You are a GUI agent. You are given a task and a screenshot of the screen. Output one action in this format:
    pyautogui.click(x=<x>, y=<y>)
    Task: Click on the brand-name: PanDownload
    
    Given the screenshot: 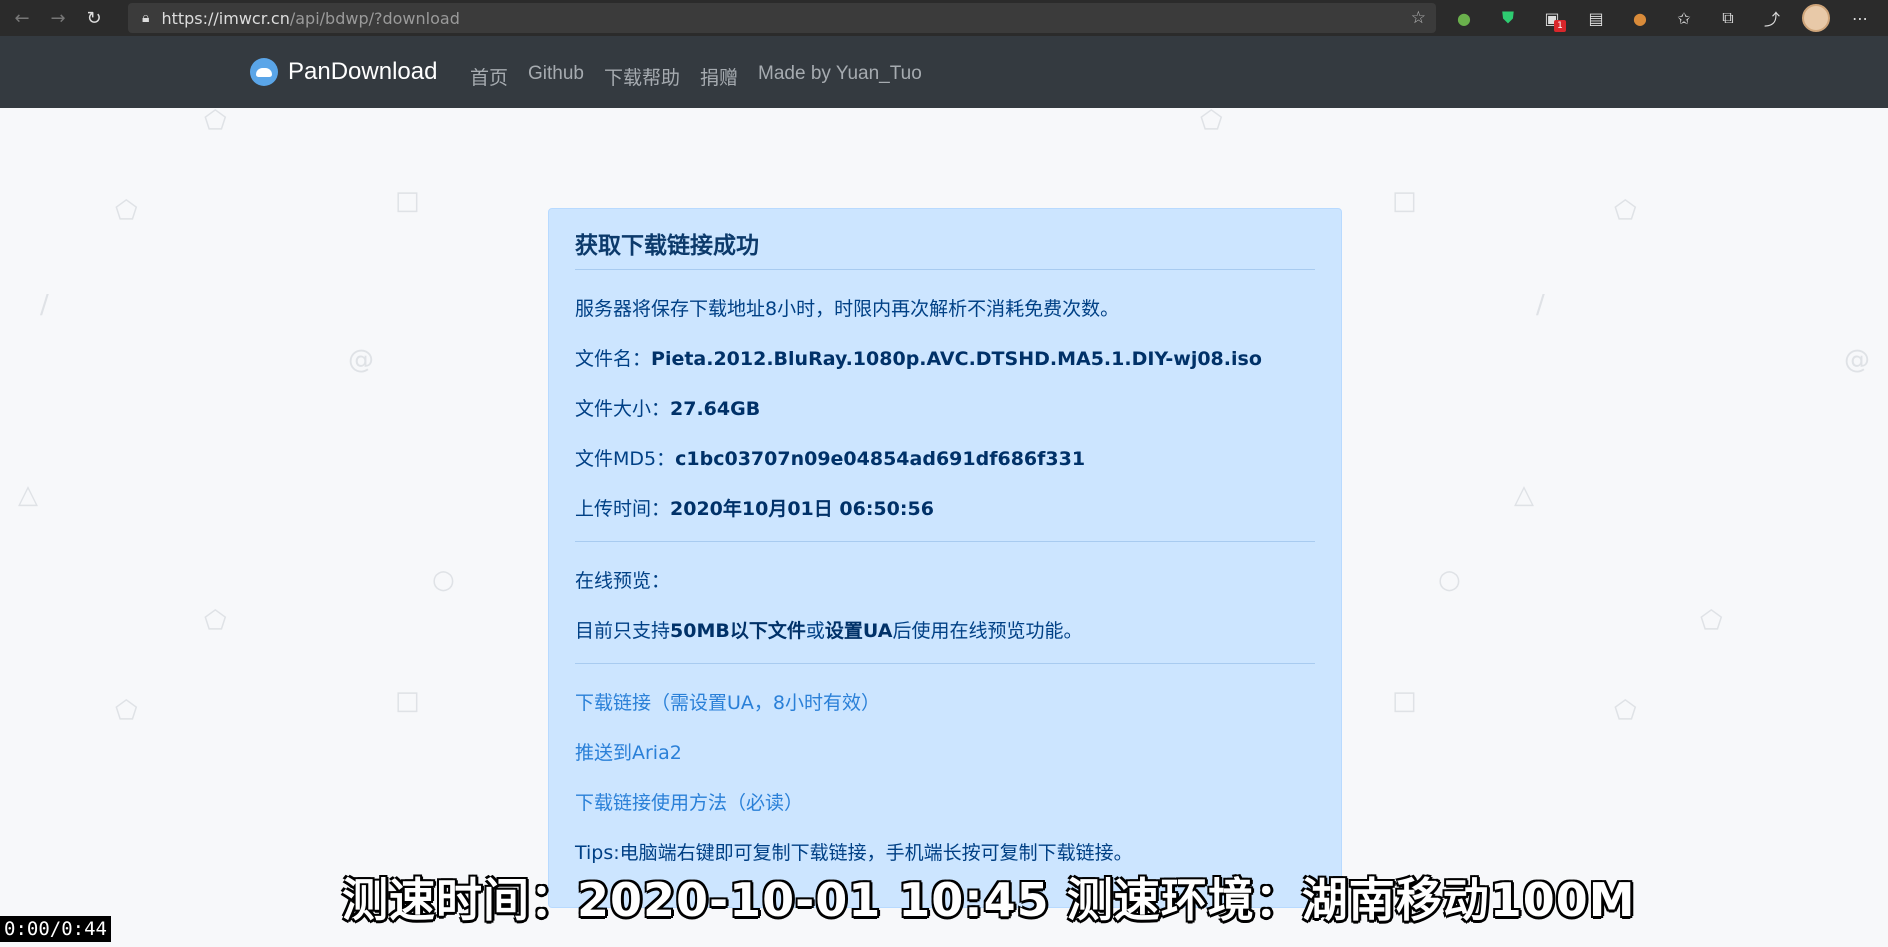 What is the action you would take?
    pyautogui.click(x=363, y=71)
    